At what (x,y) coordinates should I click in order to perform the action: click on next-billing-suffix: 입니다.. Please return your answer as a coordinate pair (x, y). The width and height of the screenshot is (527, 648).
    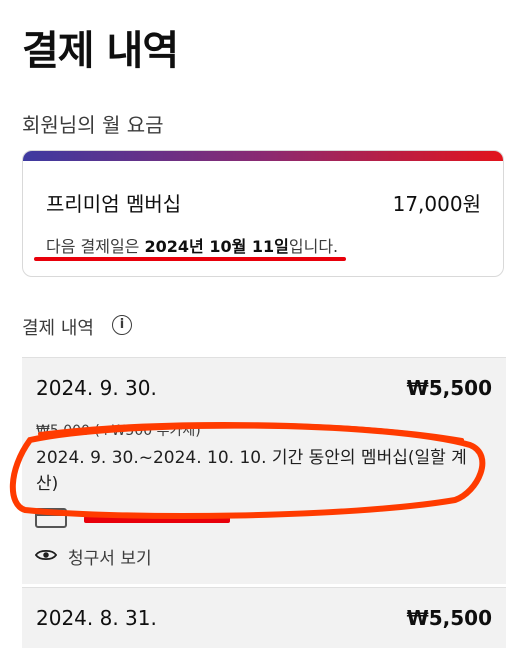
    Looking at the image, I should click on (313, 246).